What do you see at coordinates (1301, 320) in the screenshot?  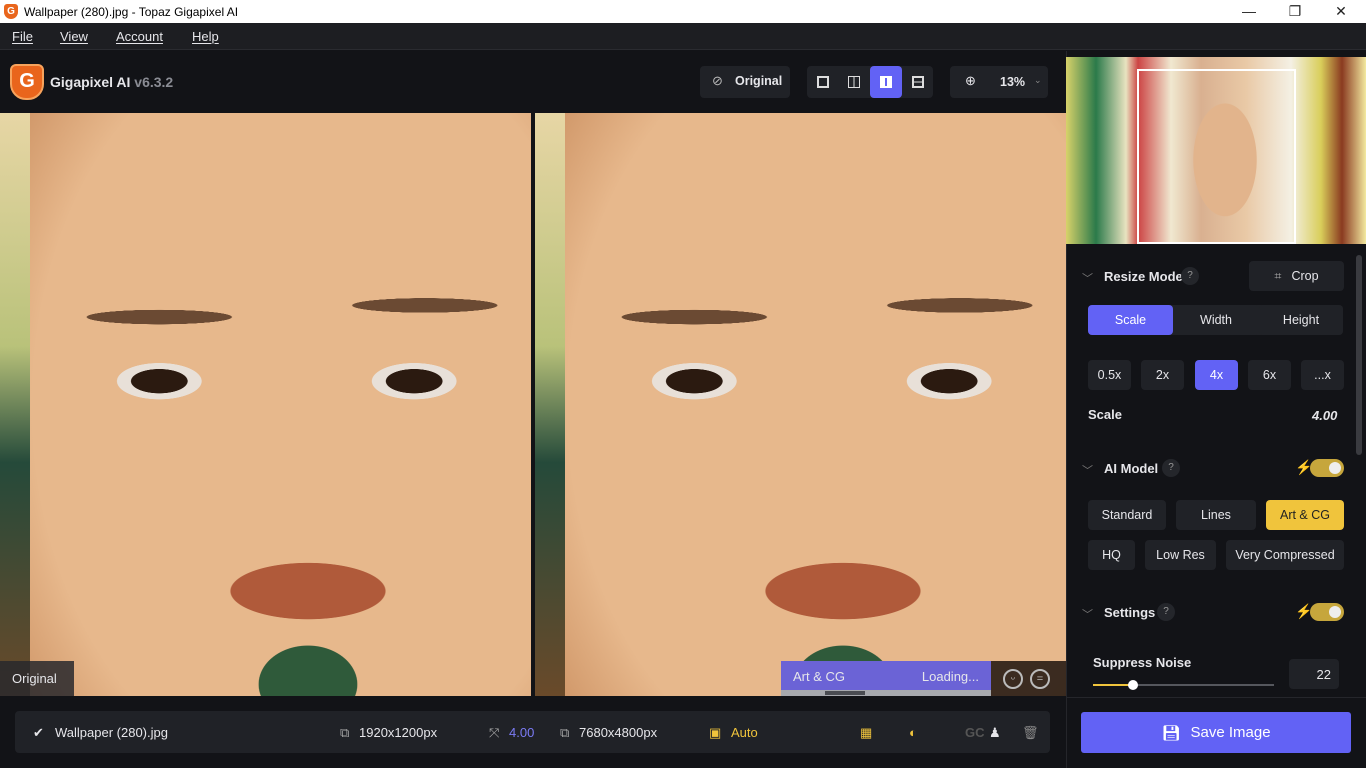 I see `tab-height: Height` at bounding box center [1301, 320].